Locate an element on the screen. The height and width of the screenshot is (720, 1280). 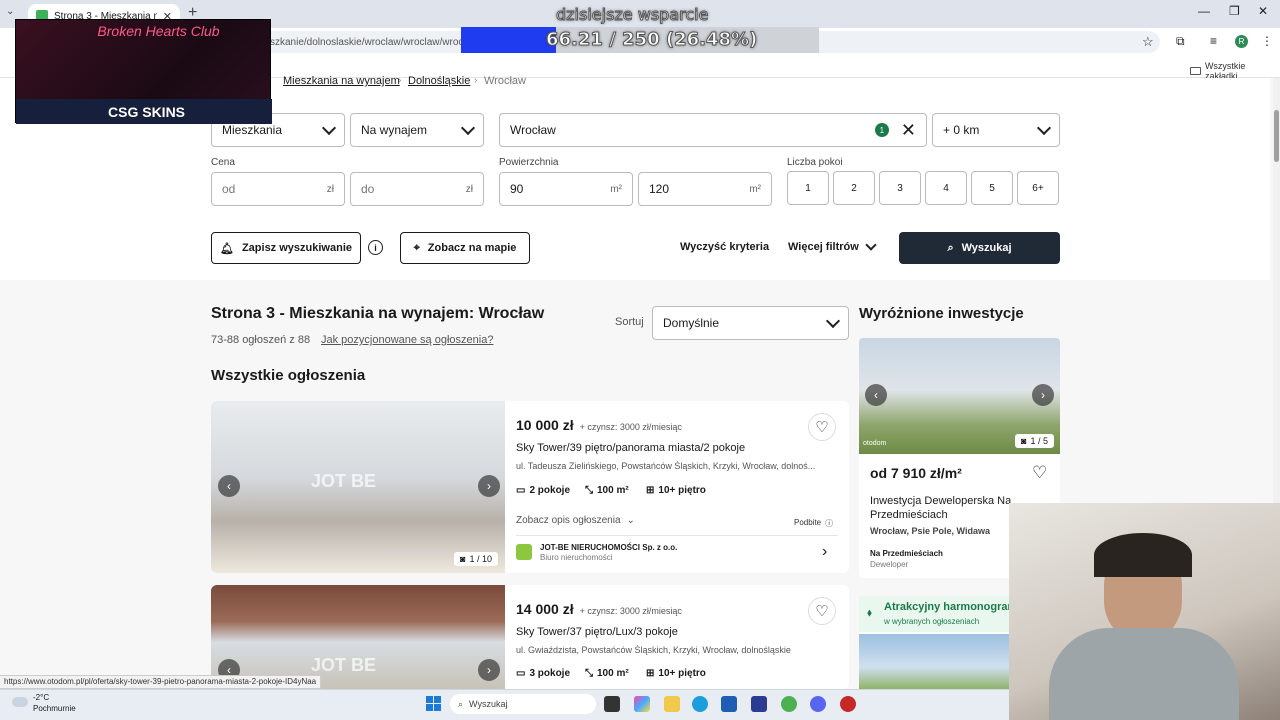
transaction-select: Na wynajem is located at coordinates (417, 130).